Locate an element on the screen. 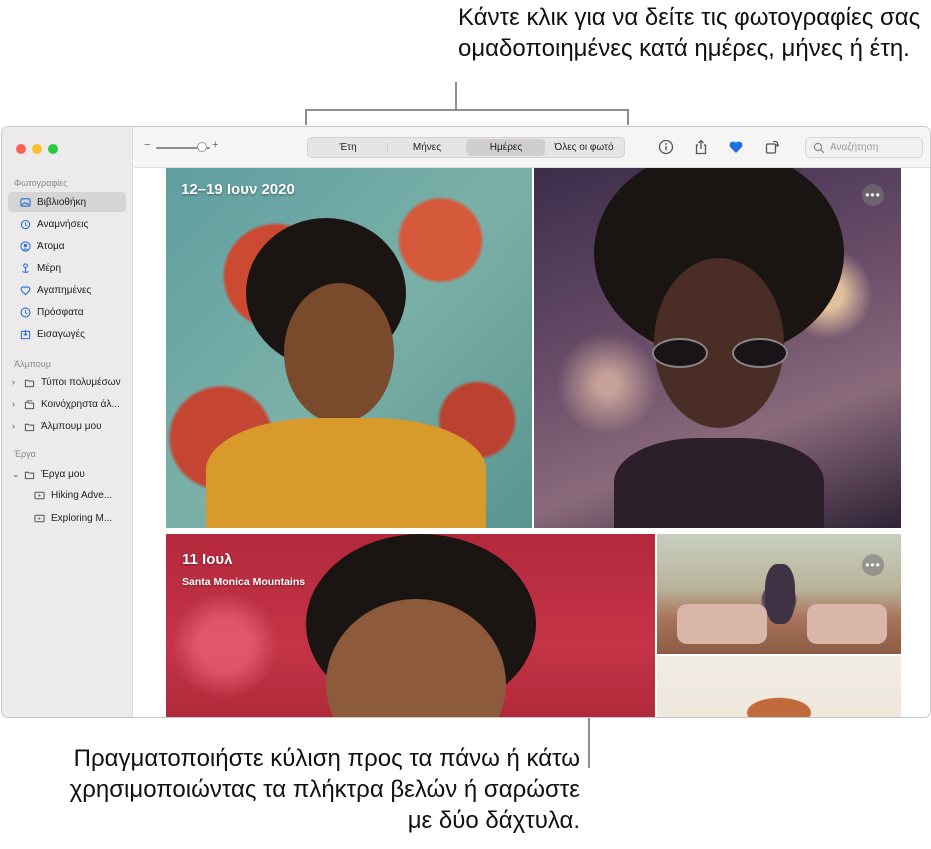  sidebar-item-label: Βιβλιοθήκη is located at coordinates (62, 202).